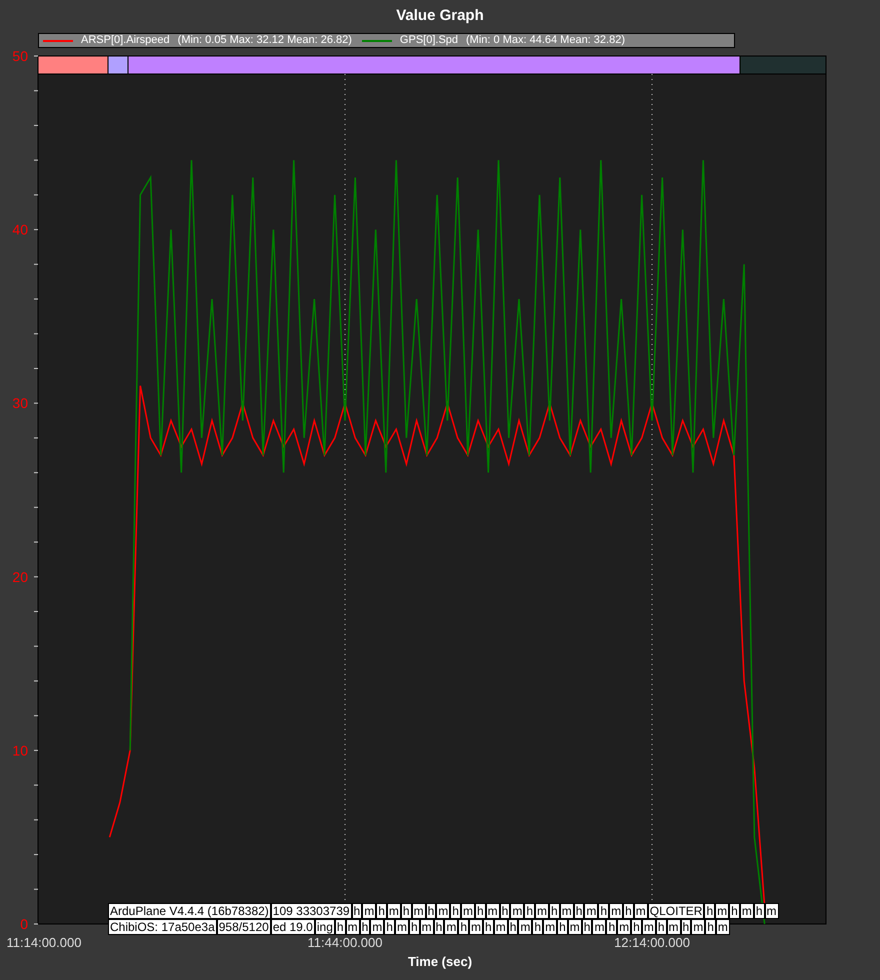  Describe the element at coordinates (20, 750) in the screenshot. I see `y-axis-label: 10` at that location.